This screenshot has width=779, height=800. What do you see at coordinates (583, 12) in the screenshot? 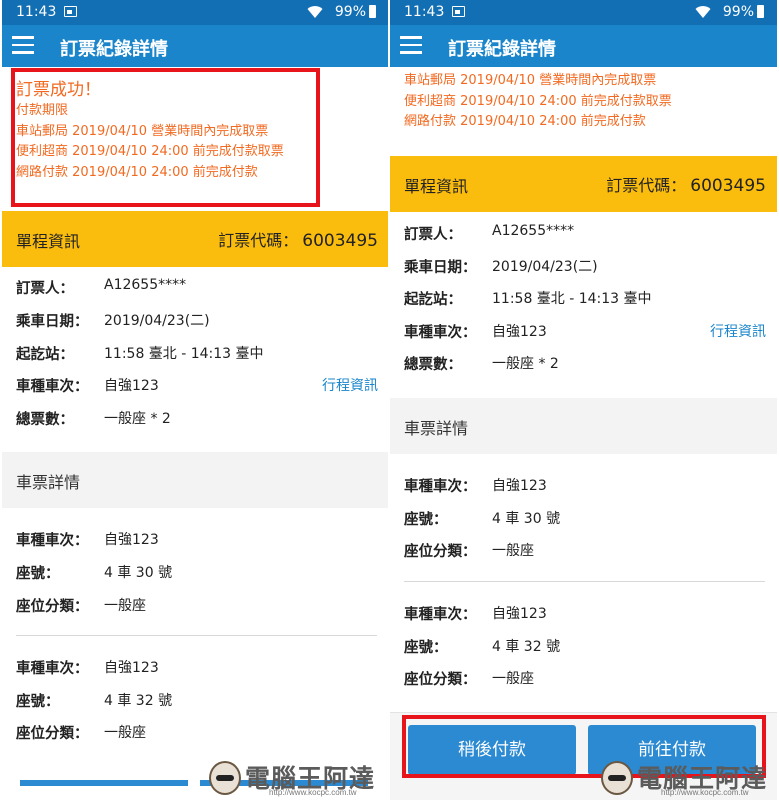
I see `status-bar: 11:43 99%` at bounding box center [583, 12].